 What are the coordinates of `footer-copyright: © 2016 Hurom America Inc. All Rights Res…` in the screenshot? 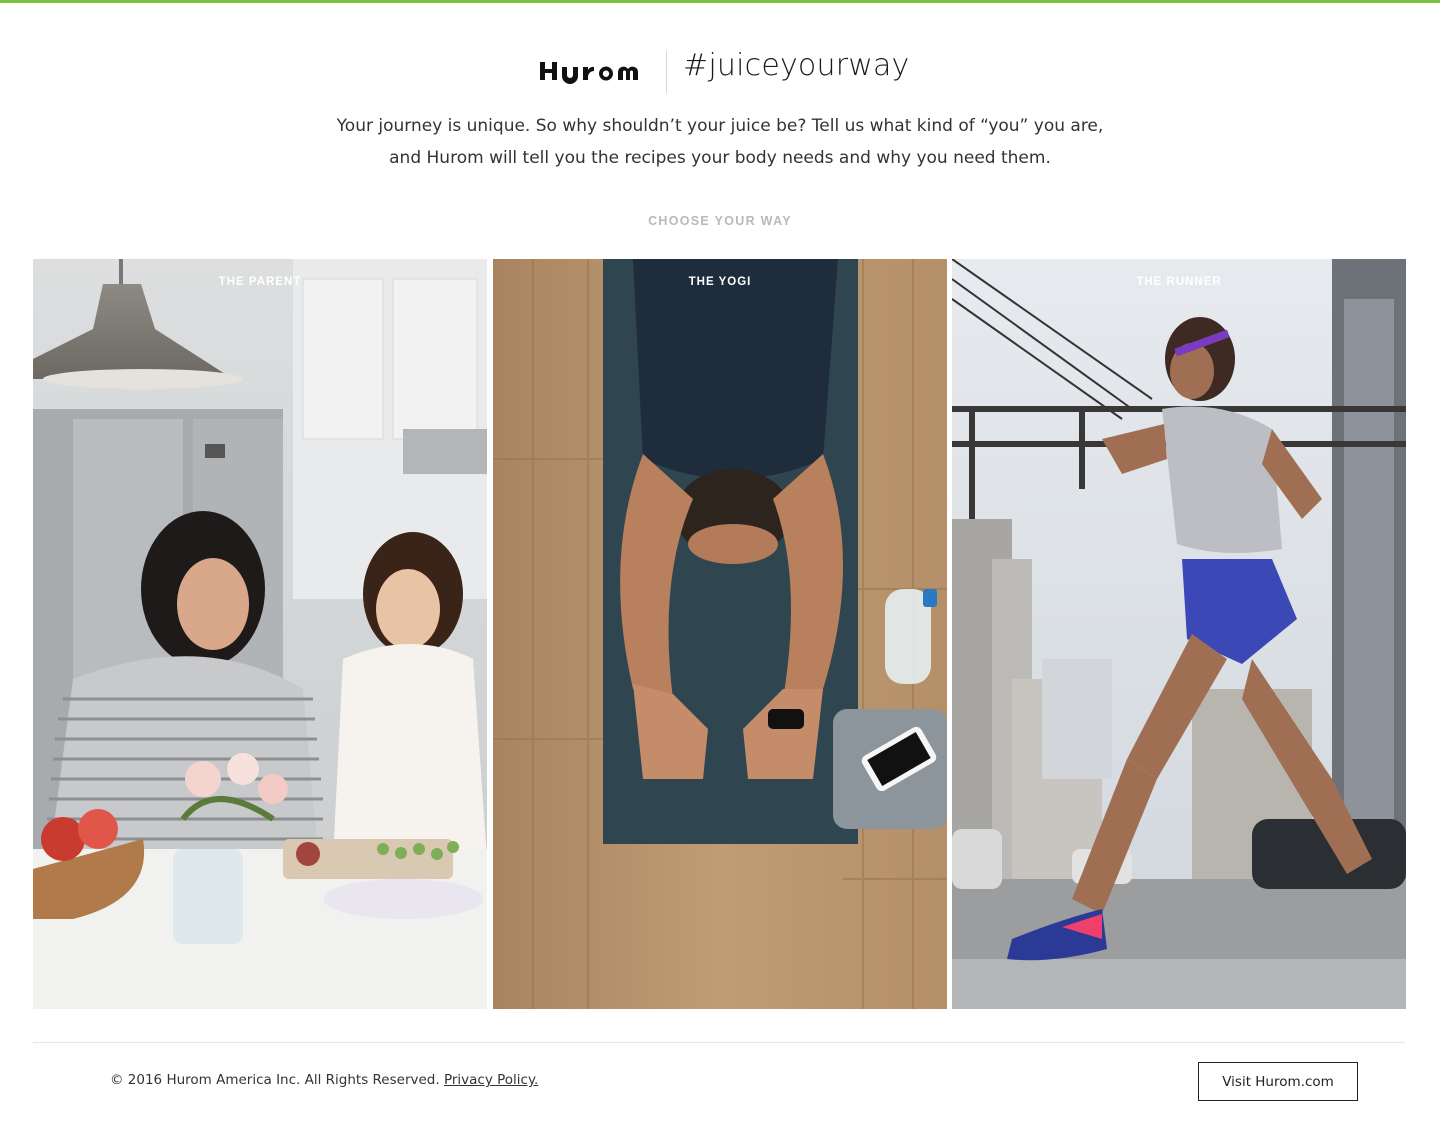 It's located at (324, 1080).